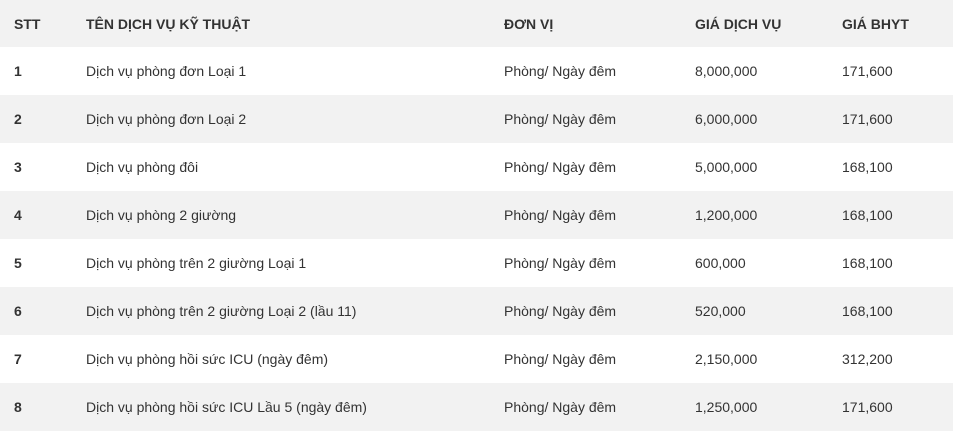  What do you see at coordinates (726, 167) in the screenshot?
I see `row-service-price: 5,000,000` at bounding box center [726, 167].